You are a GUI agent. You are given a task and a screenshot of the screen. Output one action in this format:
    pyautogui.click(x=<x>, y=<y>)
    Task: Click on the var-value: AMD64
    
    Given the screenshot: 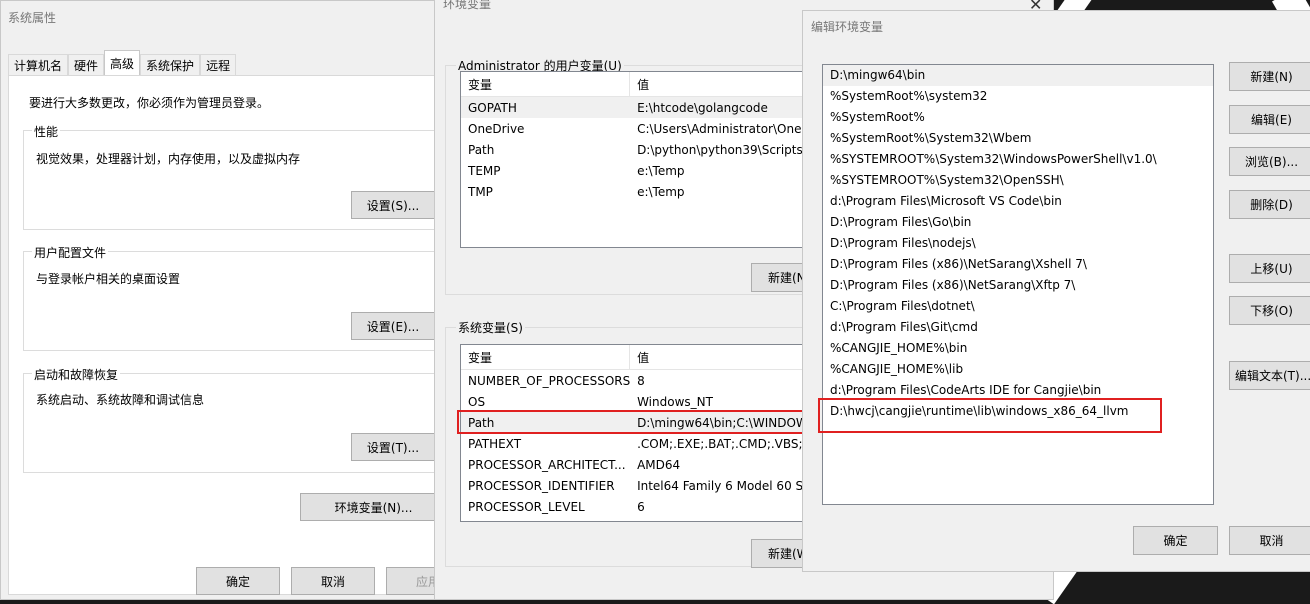 What is the action you would take?
    pyautogui.click(x=659, y=464)
    